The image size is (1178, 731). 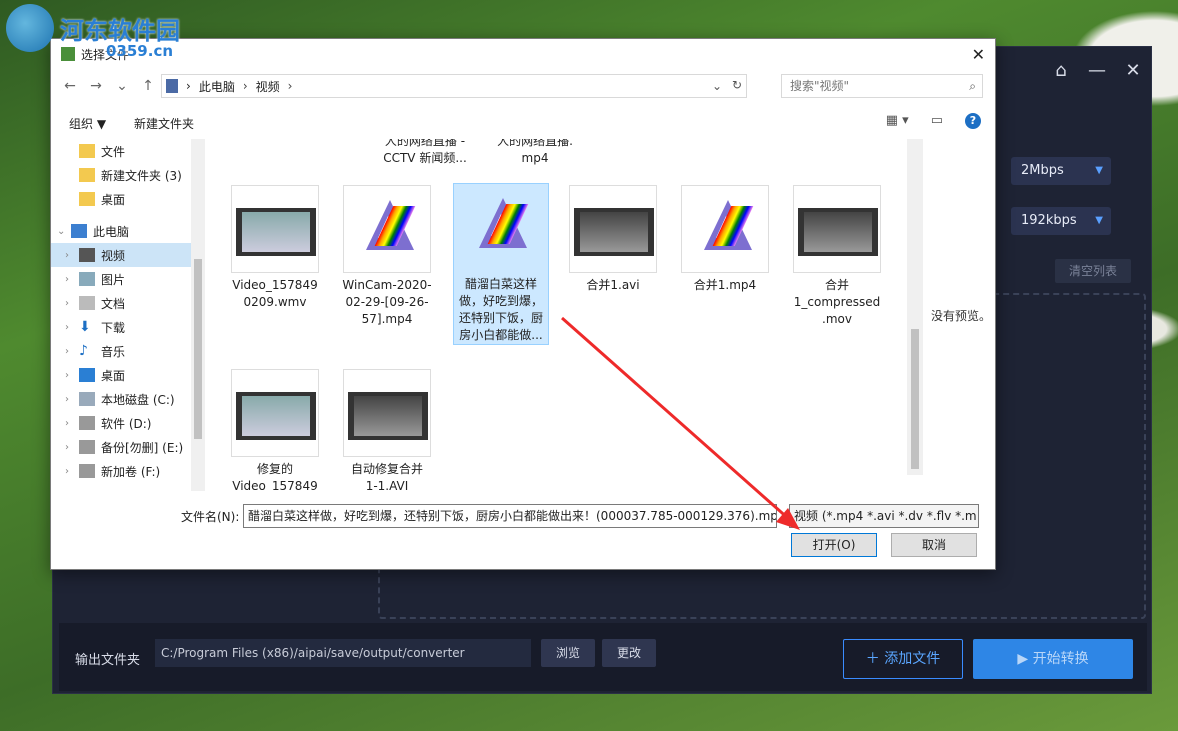 I want to click on tree-item: › 软件 (D:), so click(x=121, y=423).